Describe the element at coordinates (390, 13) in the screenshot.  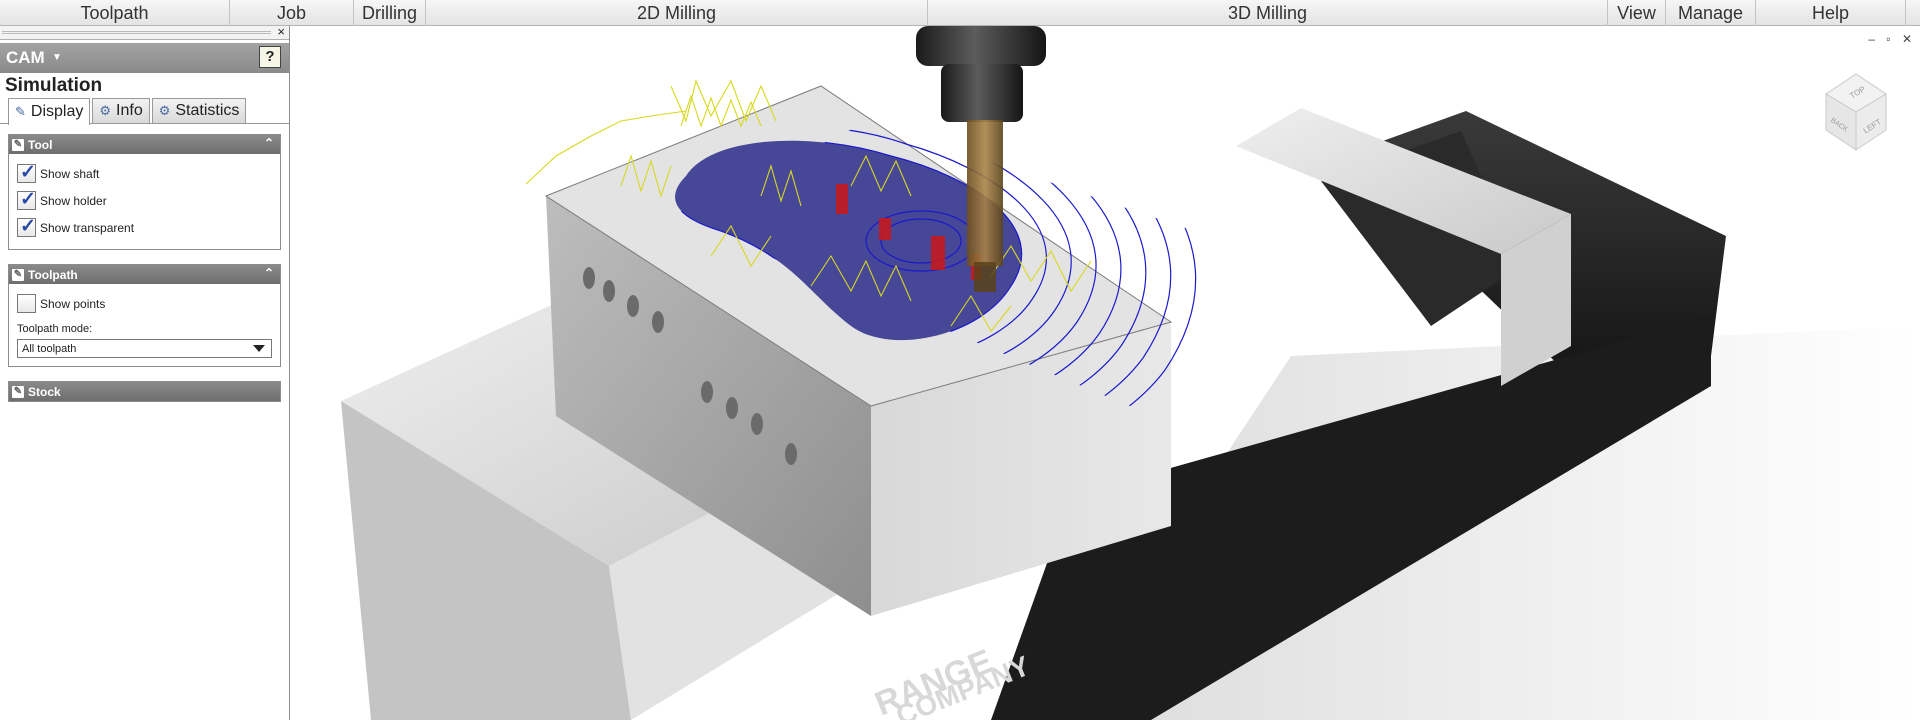
I see `ribbon-tab-drilling: Drilling` at that location.